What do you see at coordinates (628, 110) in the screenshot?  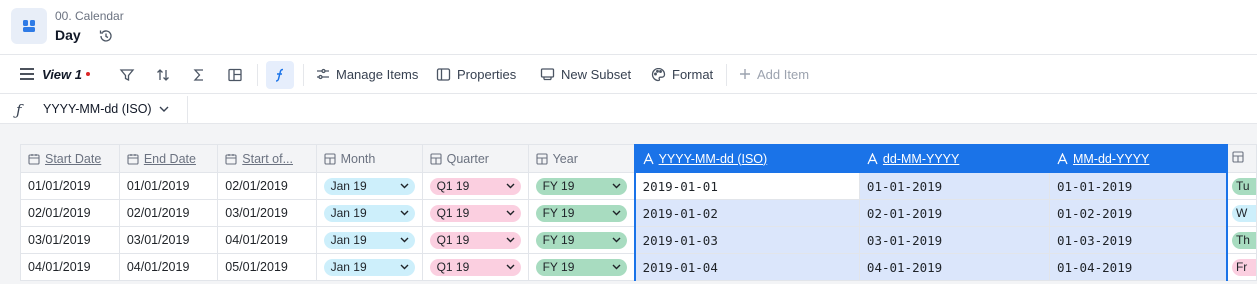 I see `formula-bar: ƒ YYYY-MM-dd (ISO)` at bounding box center [628, 110].